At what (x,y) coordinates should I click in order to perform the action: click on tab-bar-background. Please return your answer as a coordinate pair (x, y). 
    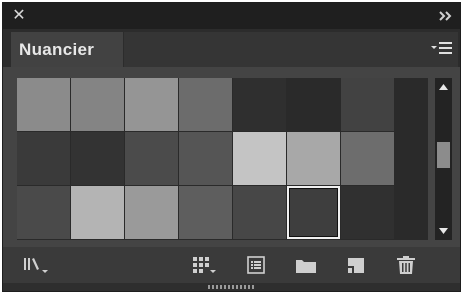
    Looking at the image, I should click on (291, 49).